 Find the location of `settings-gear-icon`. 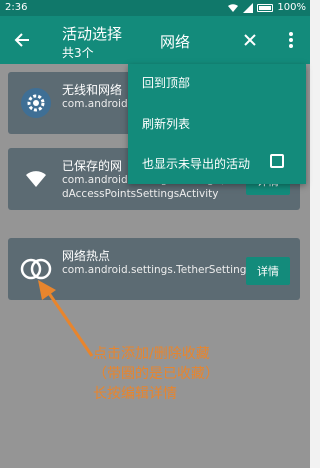

settings-gear-icon is located at coordinates (36, 103).